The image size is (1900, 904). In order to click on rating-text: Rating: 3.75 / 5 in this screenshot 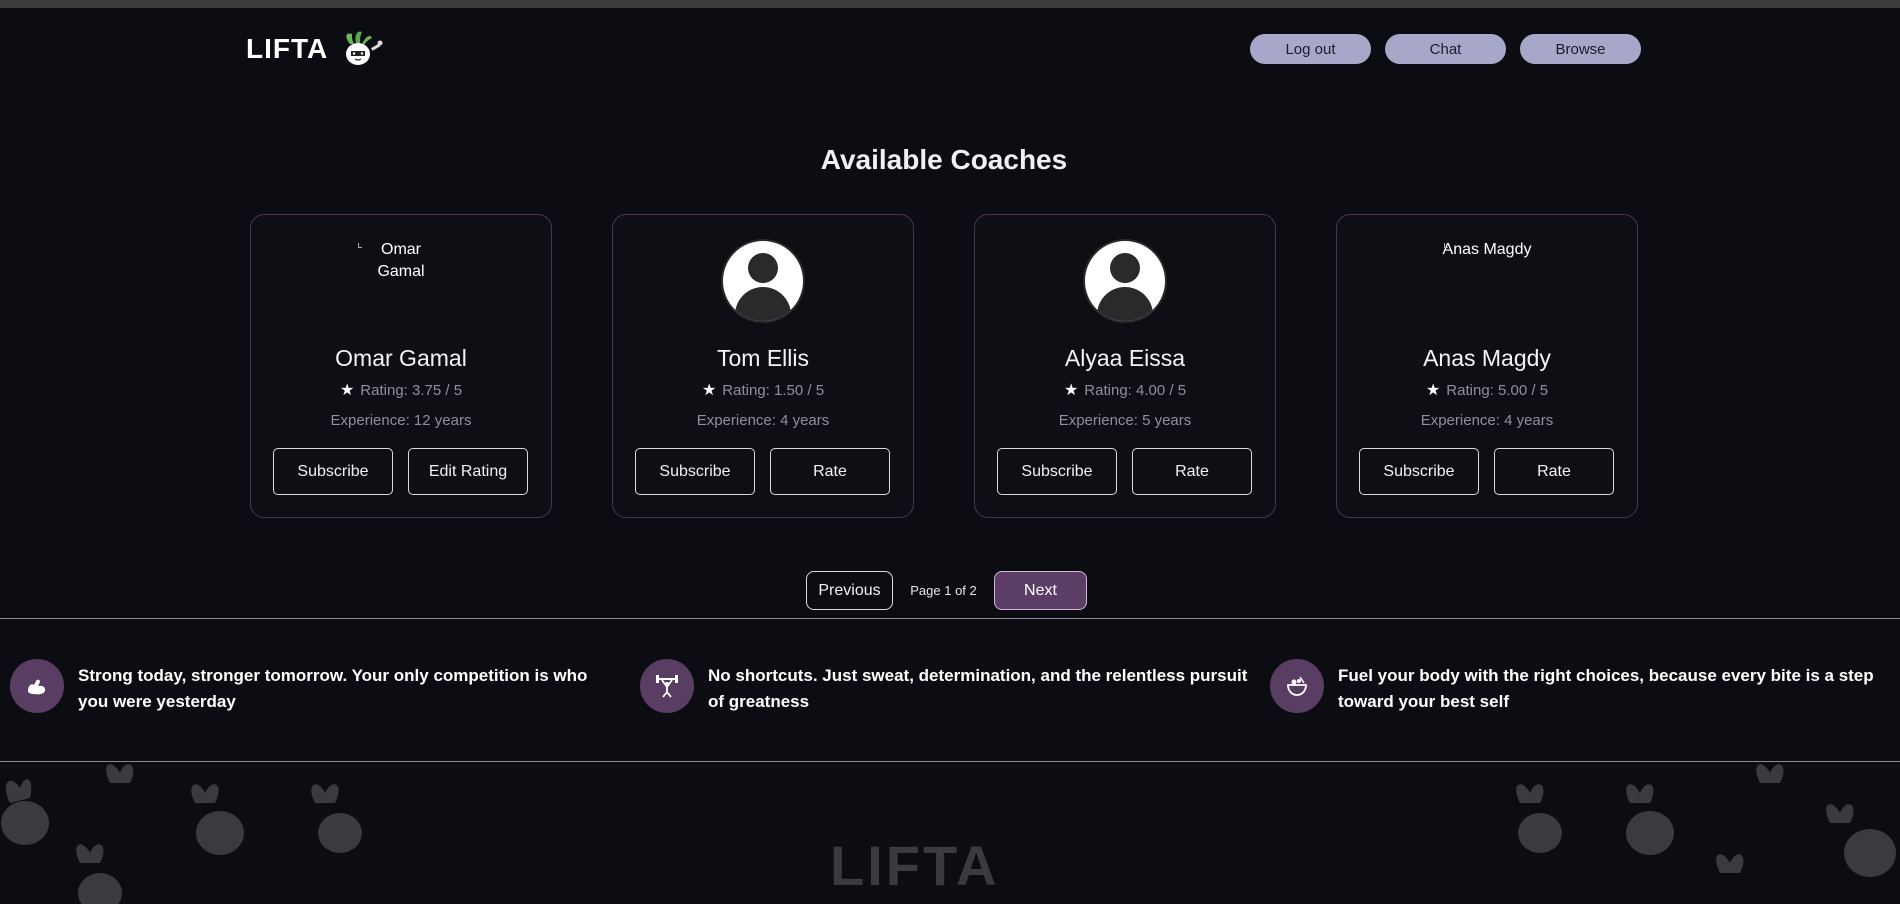, I will do `click(411, 390)`.